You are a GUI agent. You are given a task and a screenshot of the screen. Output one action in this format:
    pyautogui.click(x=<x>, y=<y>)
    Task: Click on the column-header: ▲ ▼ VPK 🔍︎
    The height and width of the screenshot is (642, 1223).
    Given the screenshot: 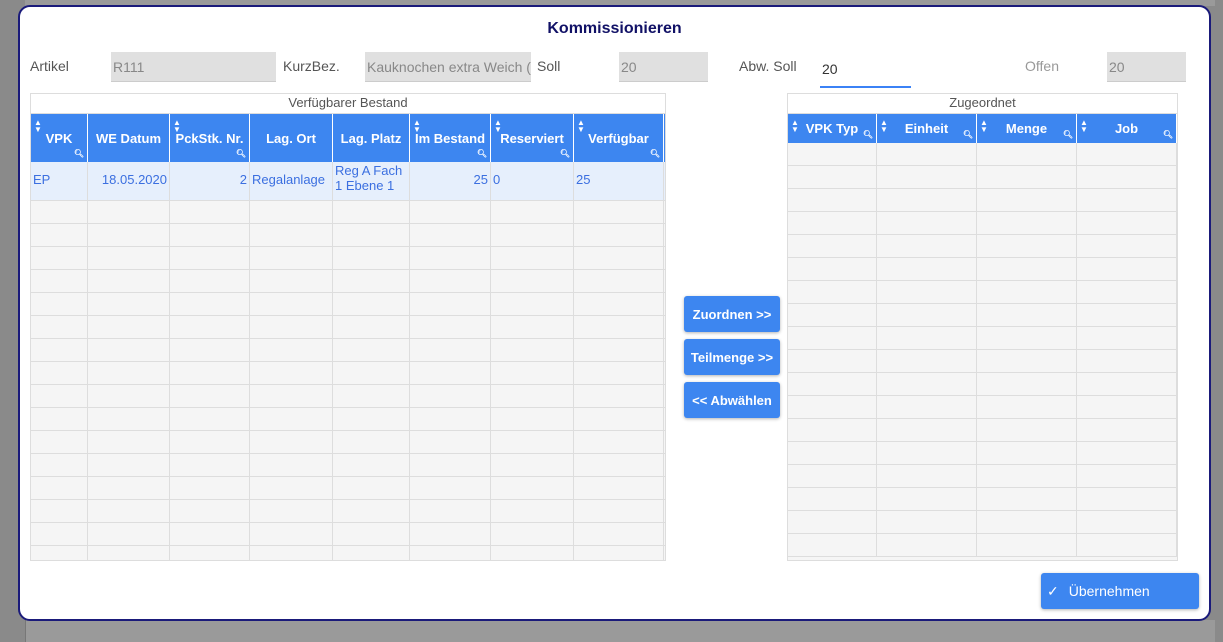 What is the action you would take?
    pyautogui.click(x=59, y=138)
    